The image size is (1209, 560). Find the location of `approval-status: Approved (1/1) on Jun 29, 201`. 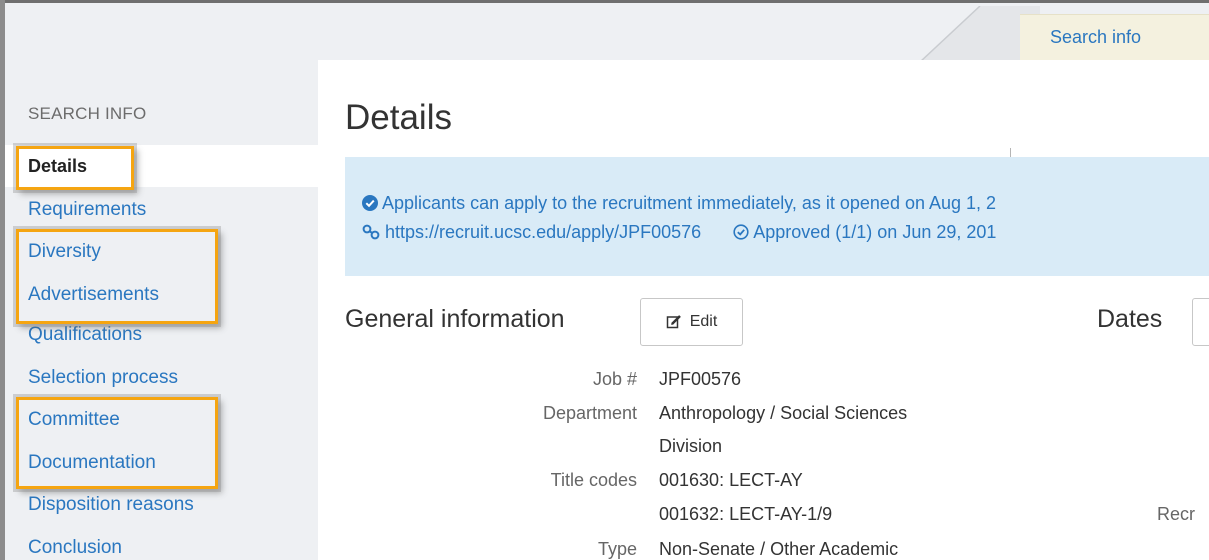

approval-status: Approved (1/1) on Jun 29, 201 is located at coordinates (874, 232).